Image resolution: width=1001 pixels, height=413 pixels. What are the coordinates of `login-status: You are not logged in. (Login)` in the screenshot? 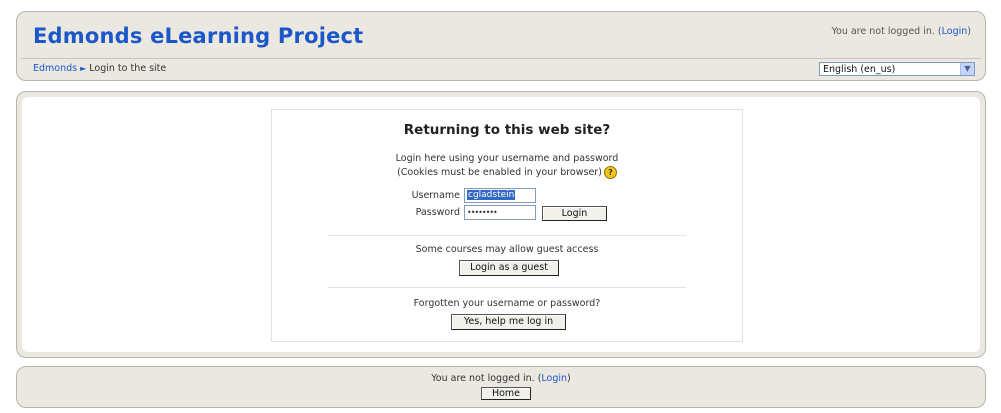 It's located at (901, 31).